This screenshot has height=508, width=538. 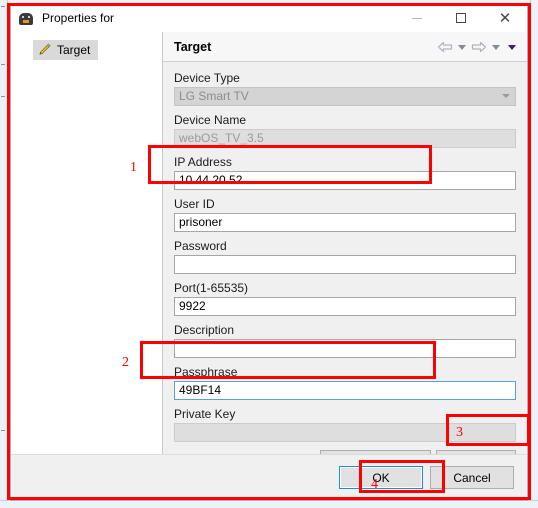 I want to click on maximize-button, so click(x=461, y=18).